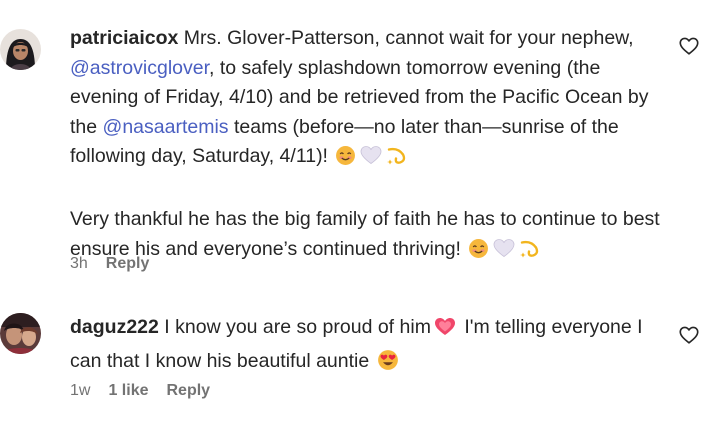  Describe the element at coordinates (139, 68) in the screenshot. I see `mention-link: @astrovicglover` at that location.